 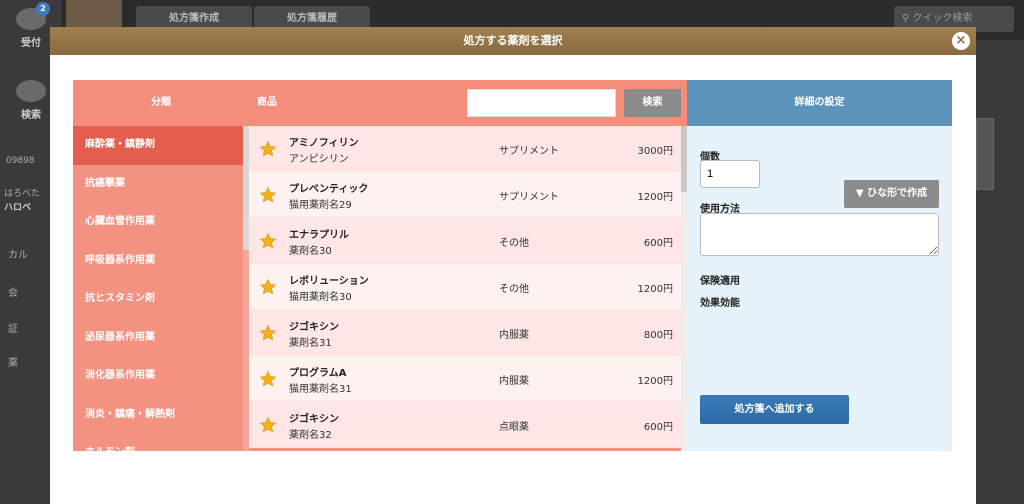 I want to click on modal-header: 処方する薬剤を選択 ×, so click(x=513, y=41).